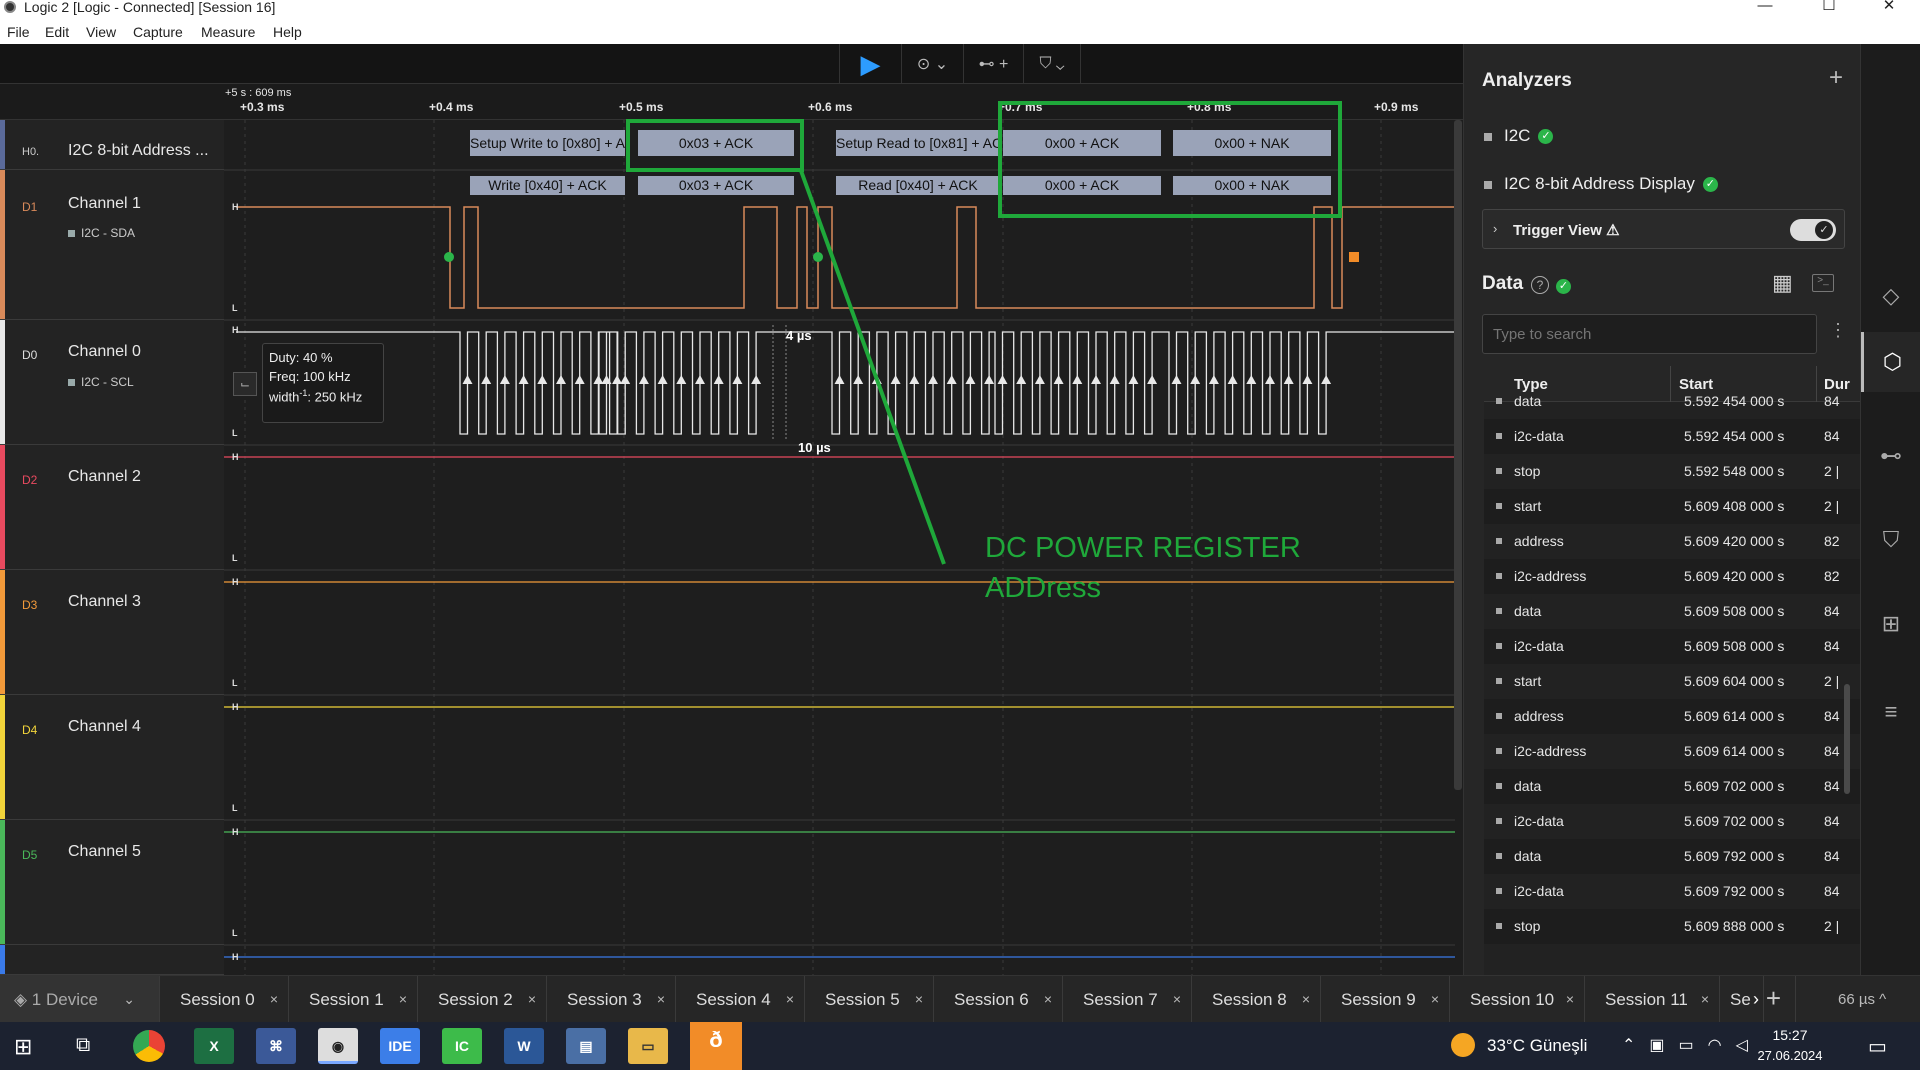  What do you see at coordinates (524, 1046) in the screenshot?
I see `word-icon: W` at bounding box center [524, 1046].